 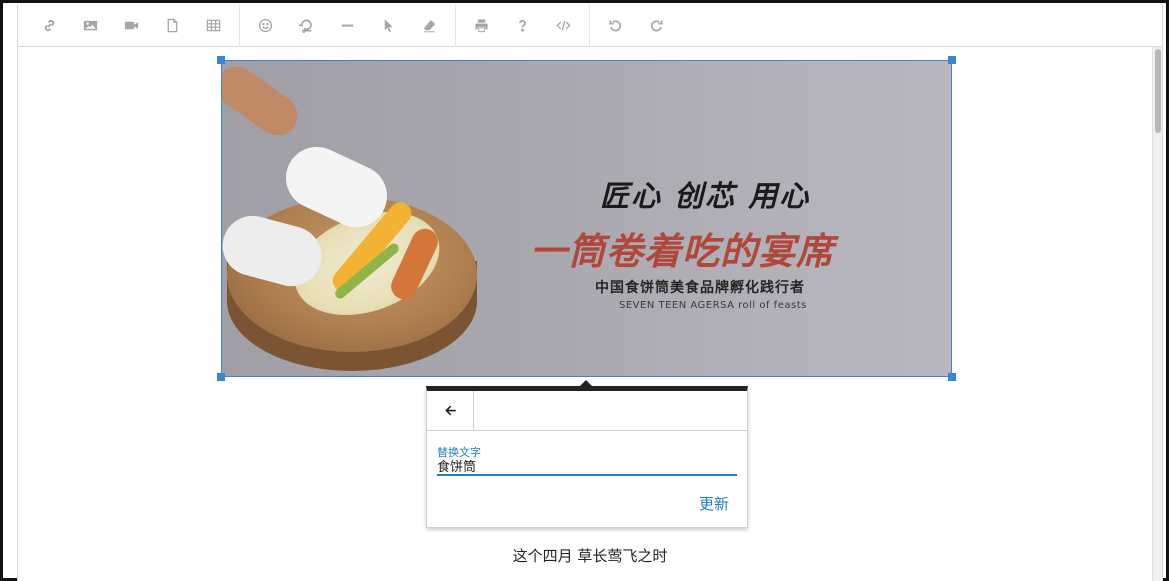 I want to click on emoticons-button, so click(x=265, y=26).